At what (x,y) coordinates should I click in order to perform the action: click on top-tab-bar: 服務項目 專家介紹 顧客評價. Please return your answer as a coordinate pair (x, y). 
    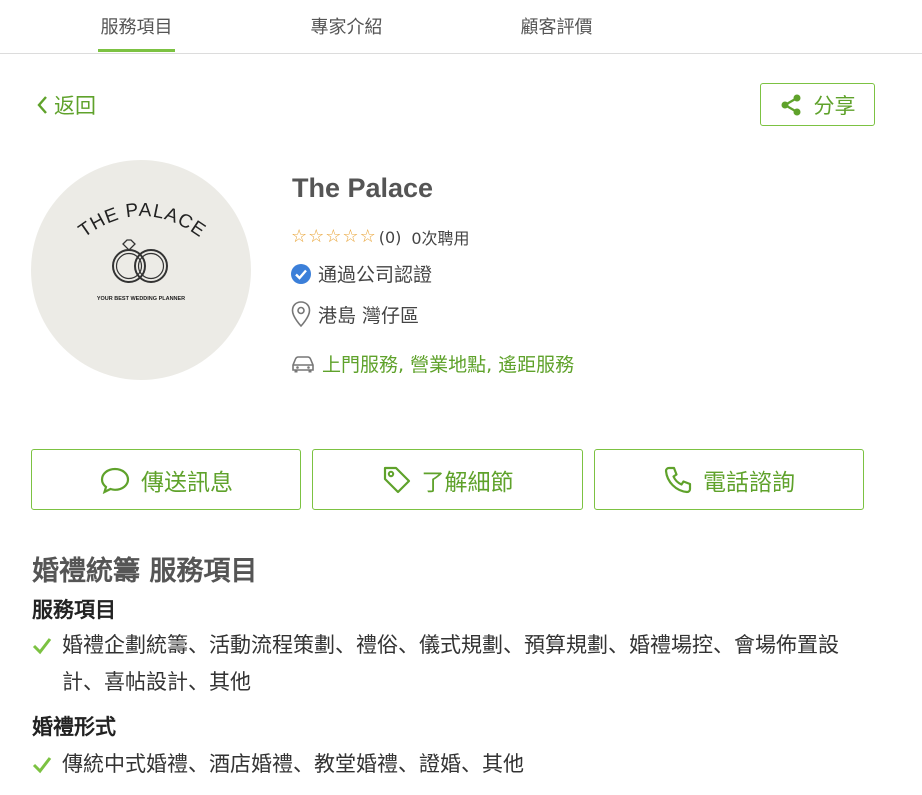
    Looking at the image, I should click on (461, 27).